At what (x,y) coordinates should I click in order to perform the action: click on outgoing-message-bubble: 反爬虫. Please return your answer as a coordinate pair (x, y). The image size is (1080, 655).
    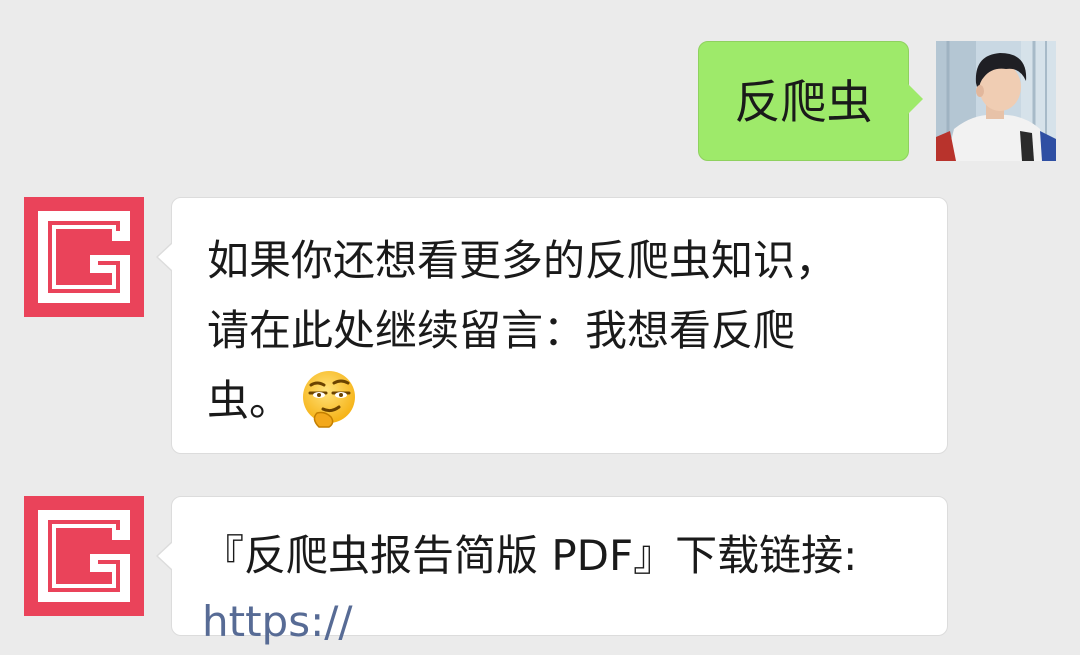
    Looking at the image, I should click on (810, 101).